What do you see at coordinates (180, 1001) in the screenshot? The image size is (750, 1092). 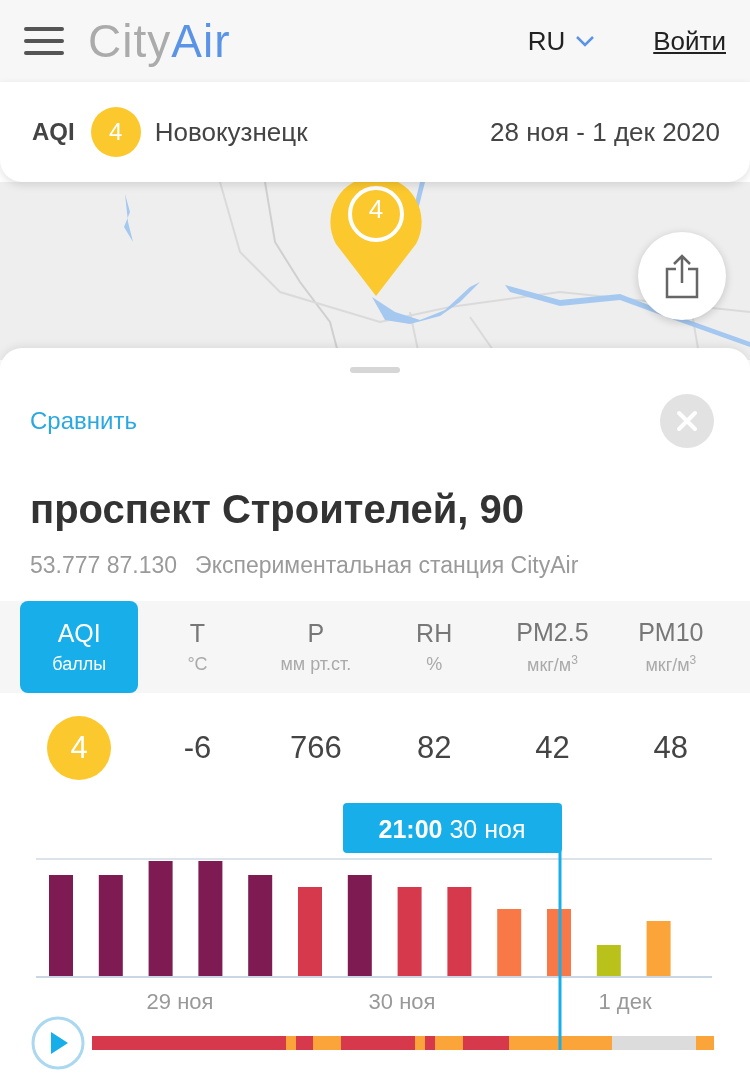 I see `axis-label: 29 ноя` at bounding box center [180, 1001].